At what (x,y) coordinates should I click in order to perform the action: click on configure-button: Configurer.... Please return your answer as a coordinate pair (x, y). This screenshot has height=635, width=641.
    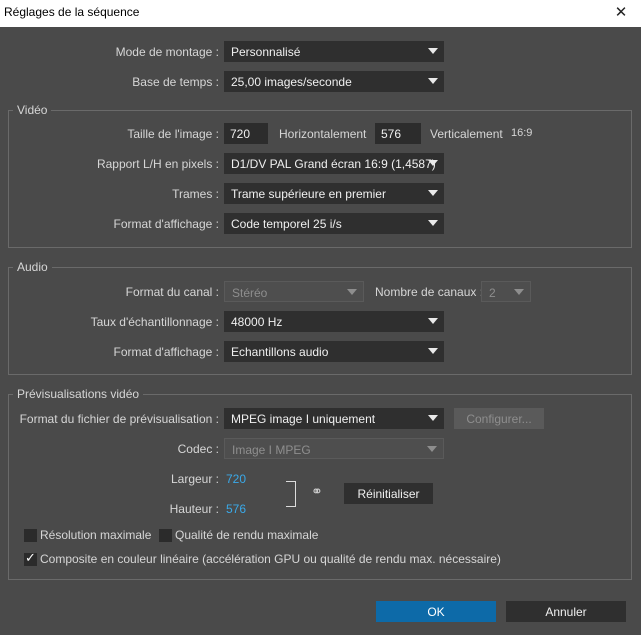
    Looking at the image, I should click on (499, 418).